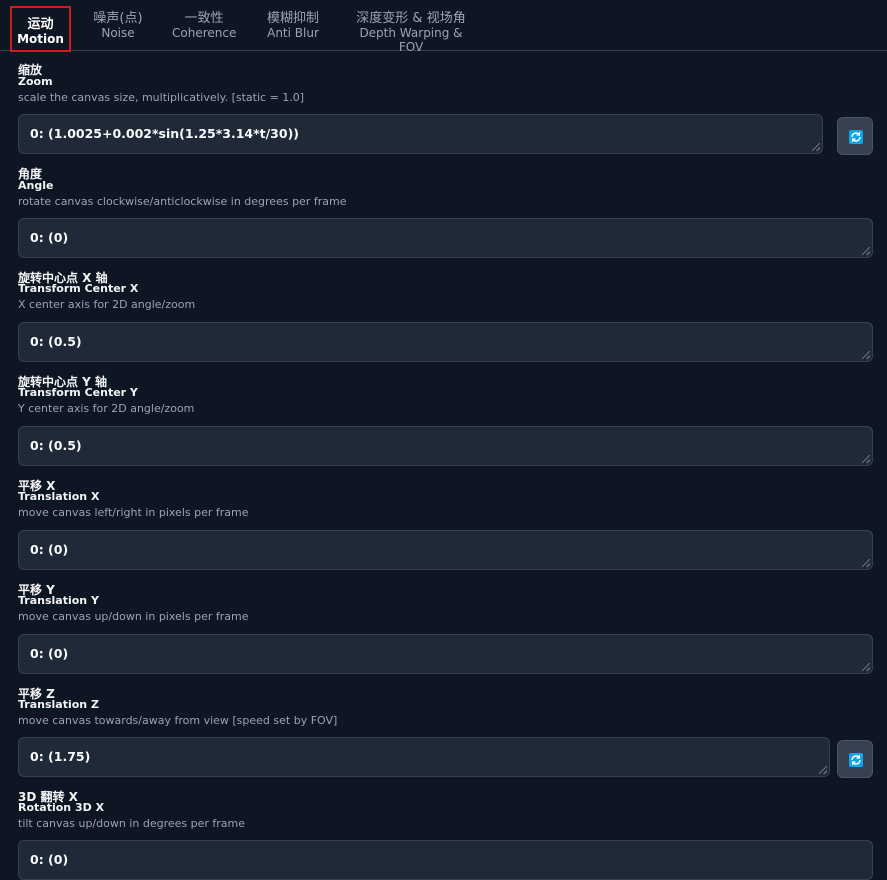 The height and width of the screenshot is (880, 887). Describe the element at coordinates (56, 341) in the screenshot. I see `transform-center-x-value: 0: (0.5)` at that location.